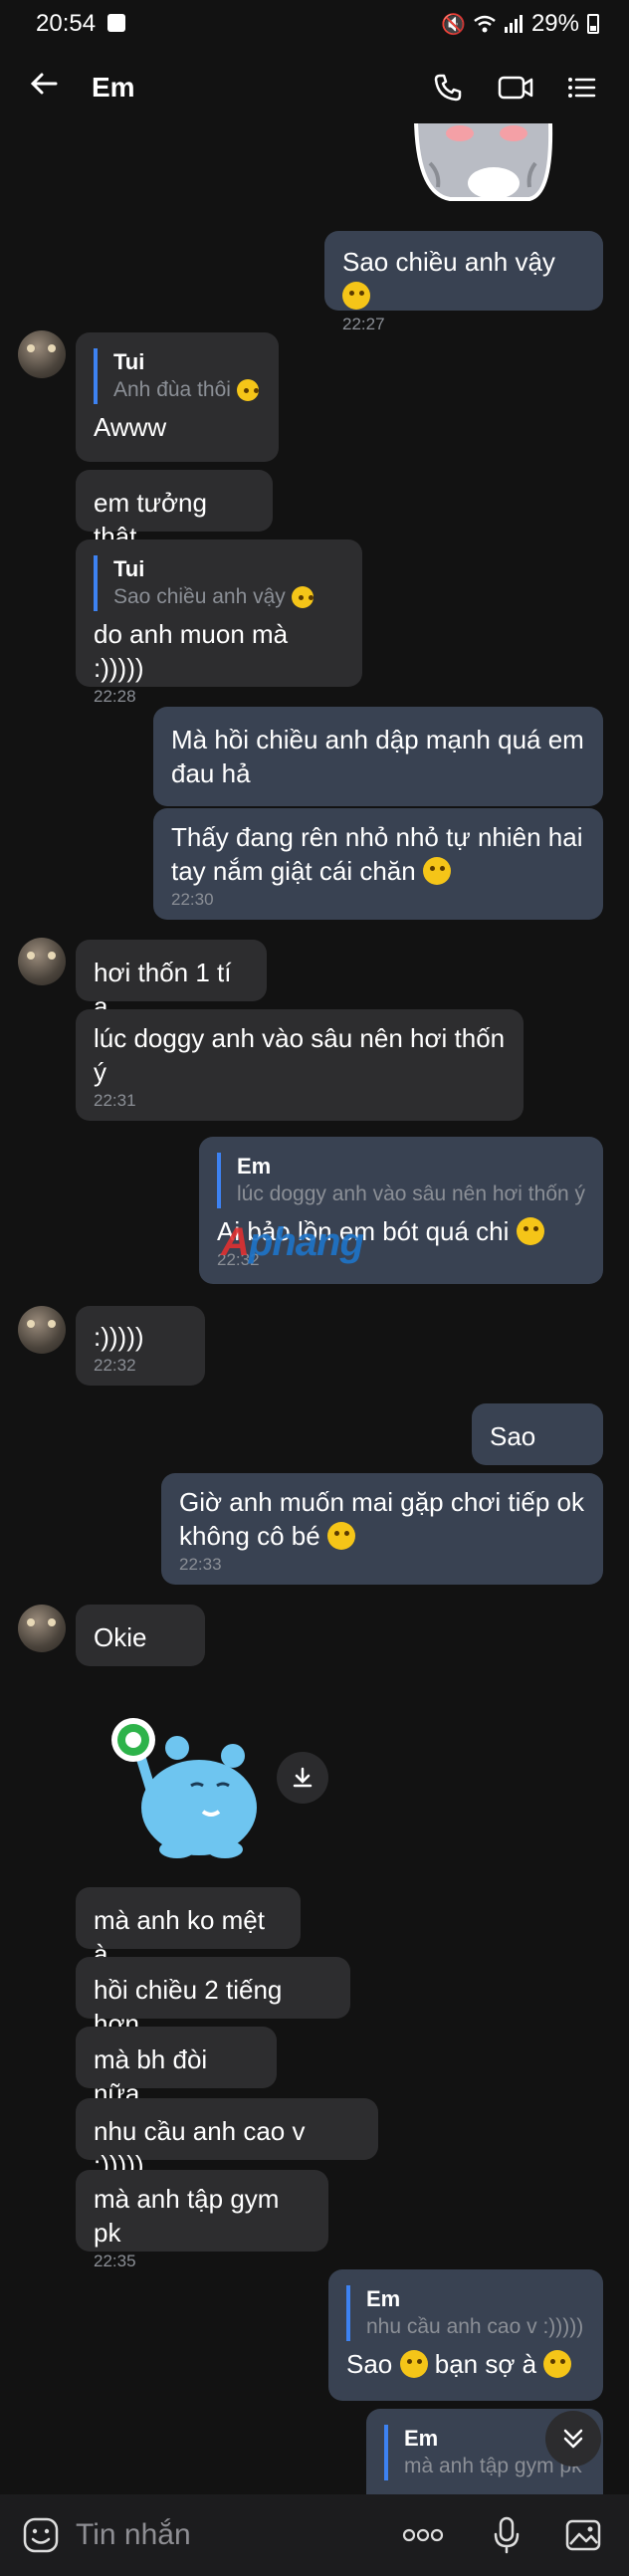  Describe the element at coordinates (485, 24) in the screenshot. I see `wifi-icon` at that location.